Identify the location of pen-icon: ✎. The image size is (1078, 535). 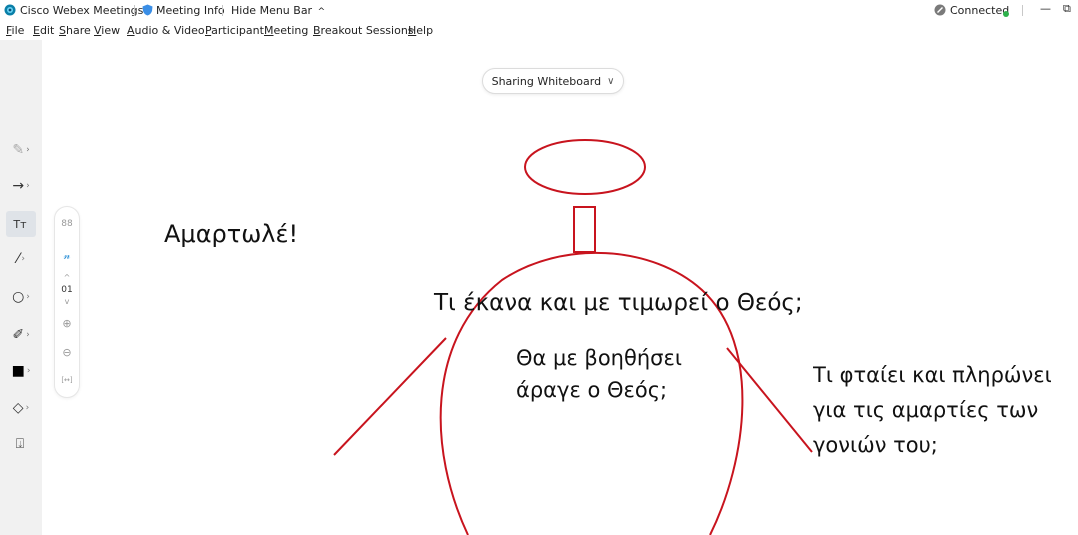
(18, 150).